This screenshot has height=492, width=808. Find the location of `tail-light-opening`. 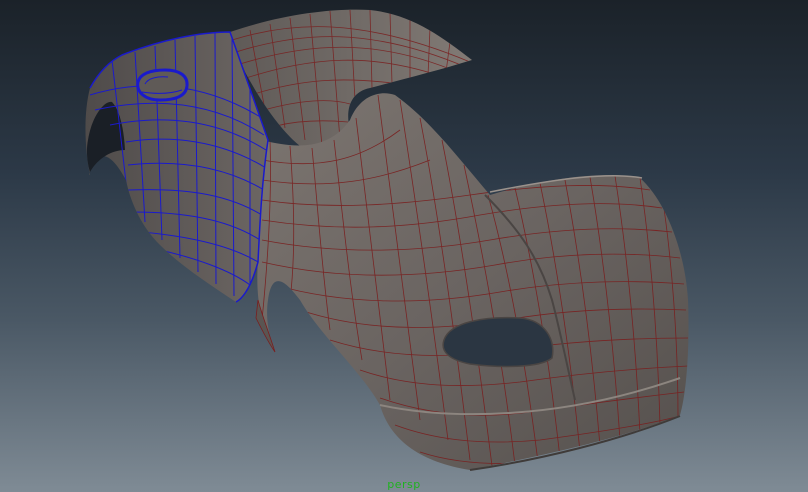

tail-light-opening is located at coordinates (498, 342).